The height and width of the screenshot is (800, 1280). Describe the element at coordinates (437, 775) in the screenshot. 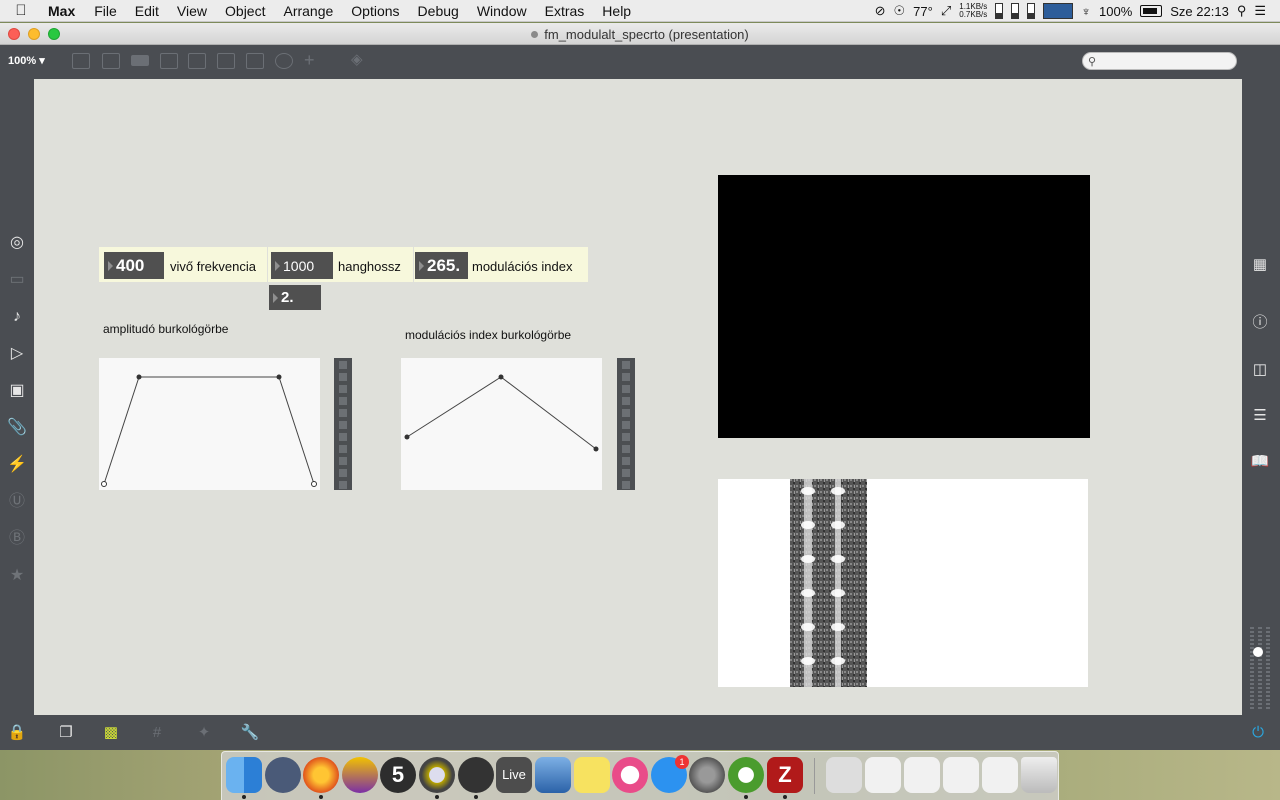

I see `max-app-icon` at that location.